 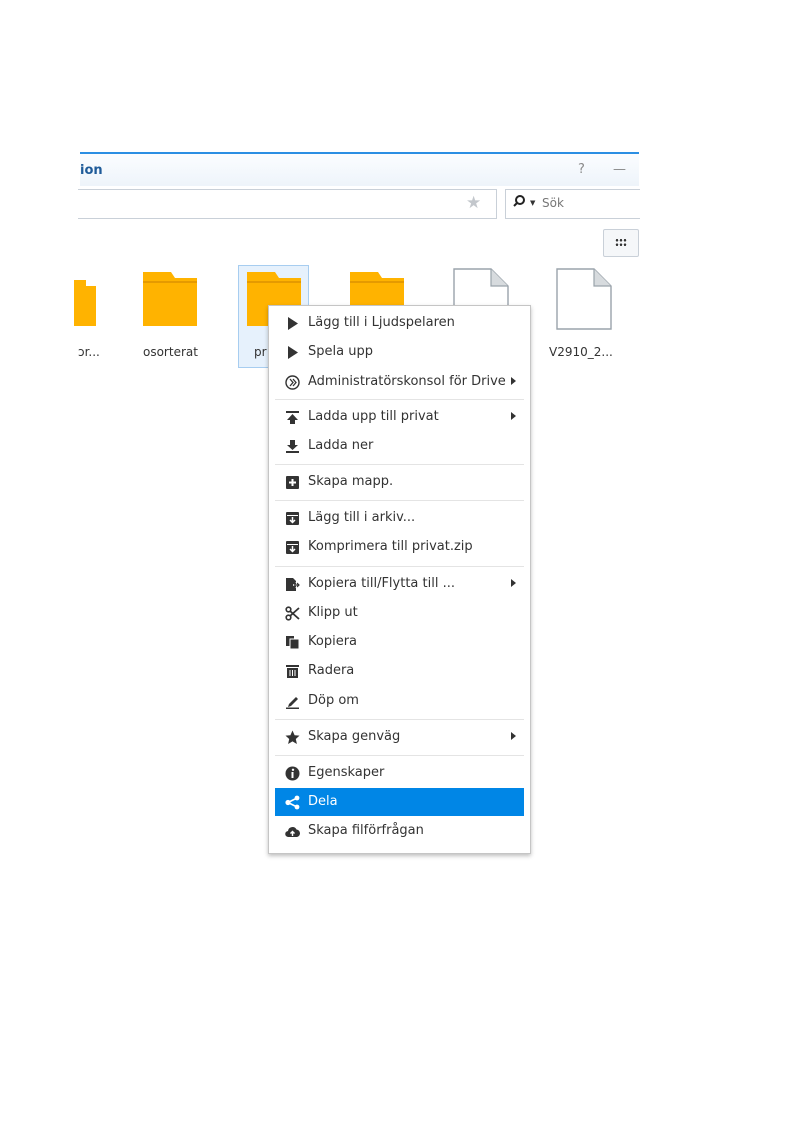 I want to click on menu-item-create-shortcut: Skapa genväg, so click(x=399, y=737).